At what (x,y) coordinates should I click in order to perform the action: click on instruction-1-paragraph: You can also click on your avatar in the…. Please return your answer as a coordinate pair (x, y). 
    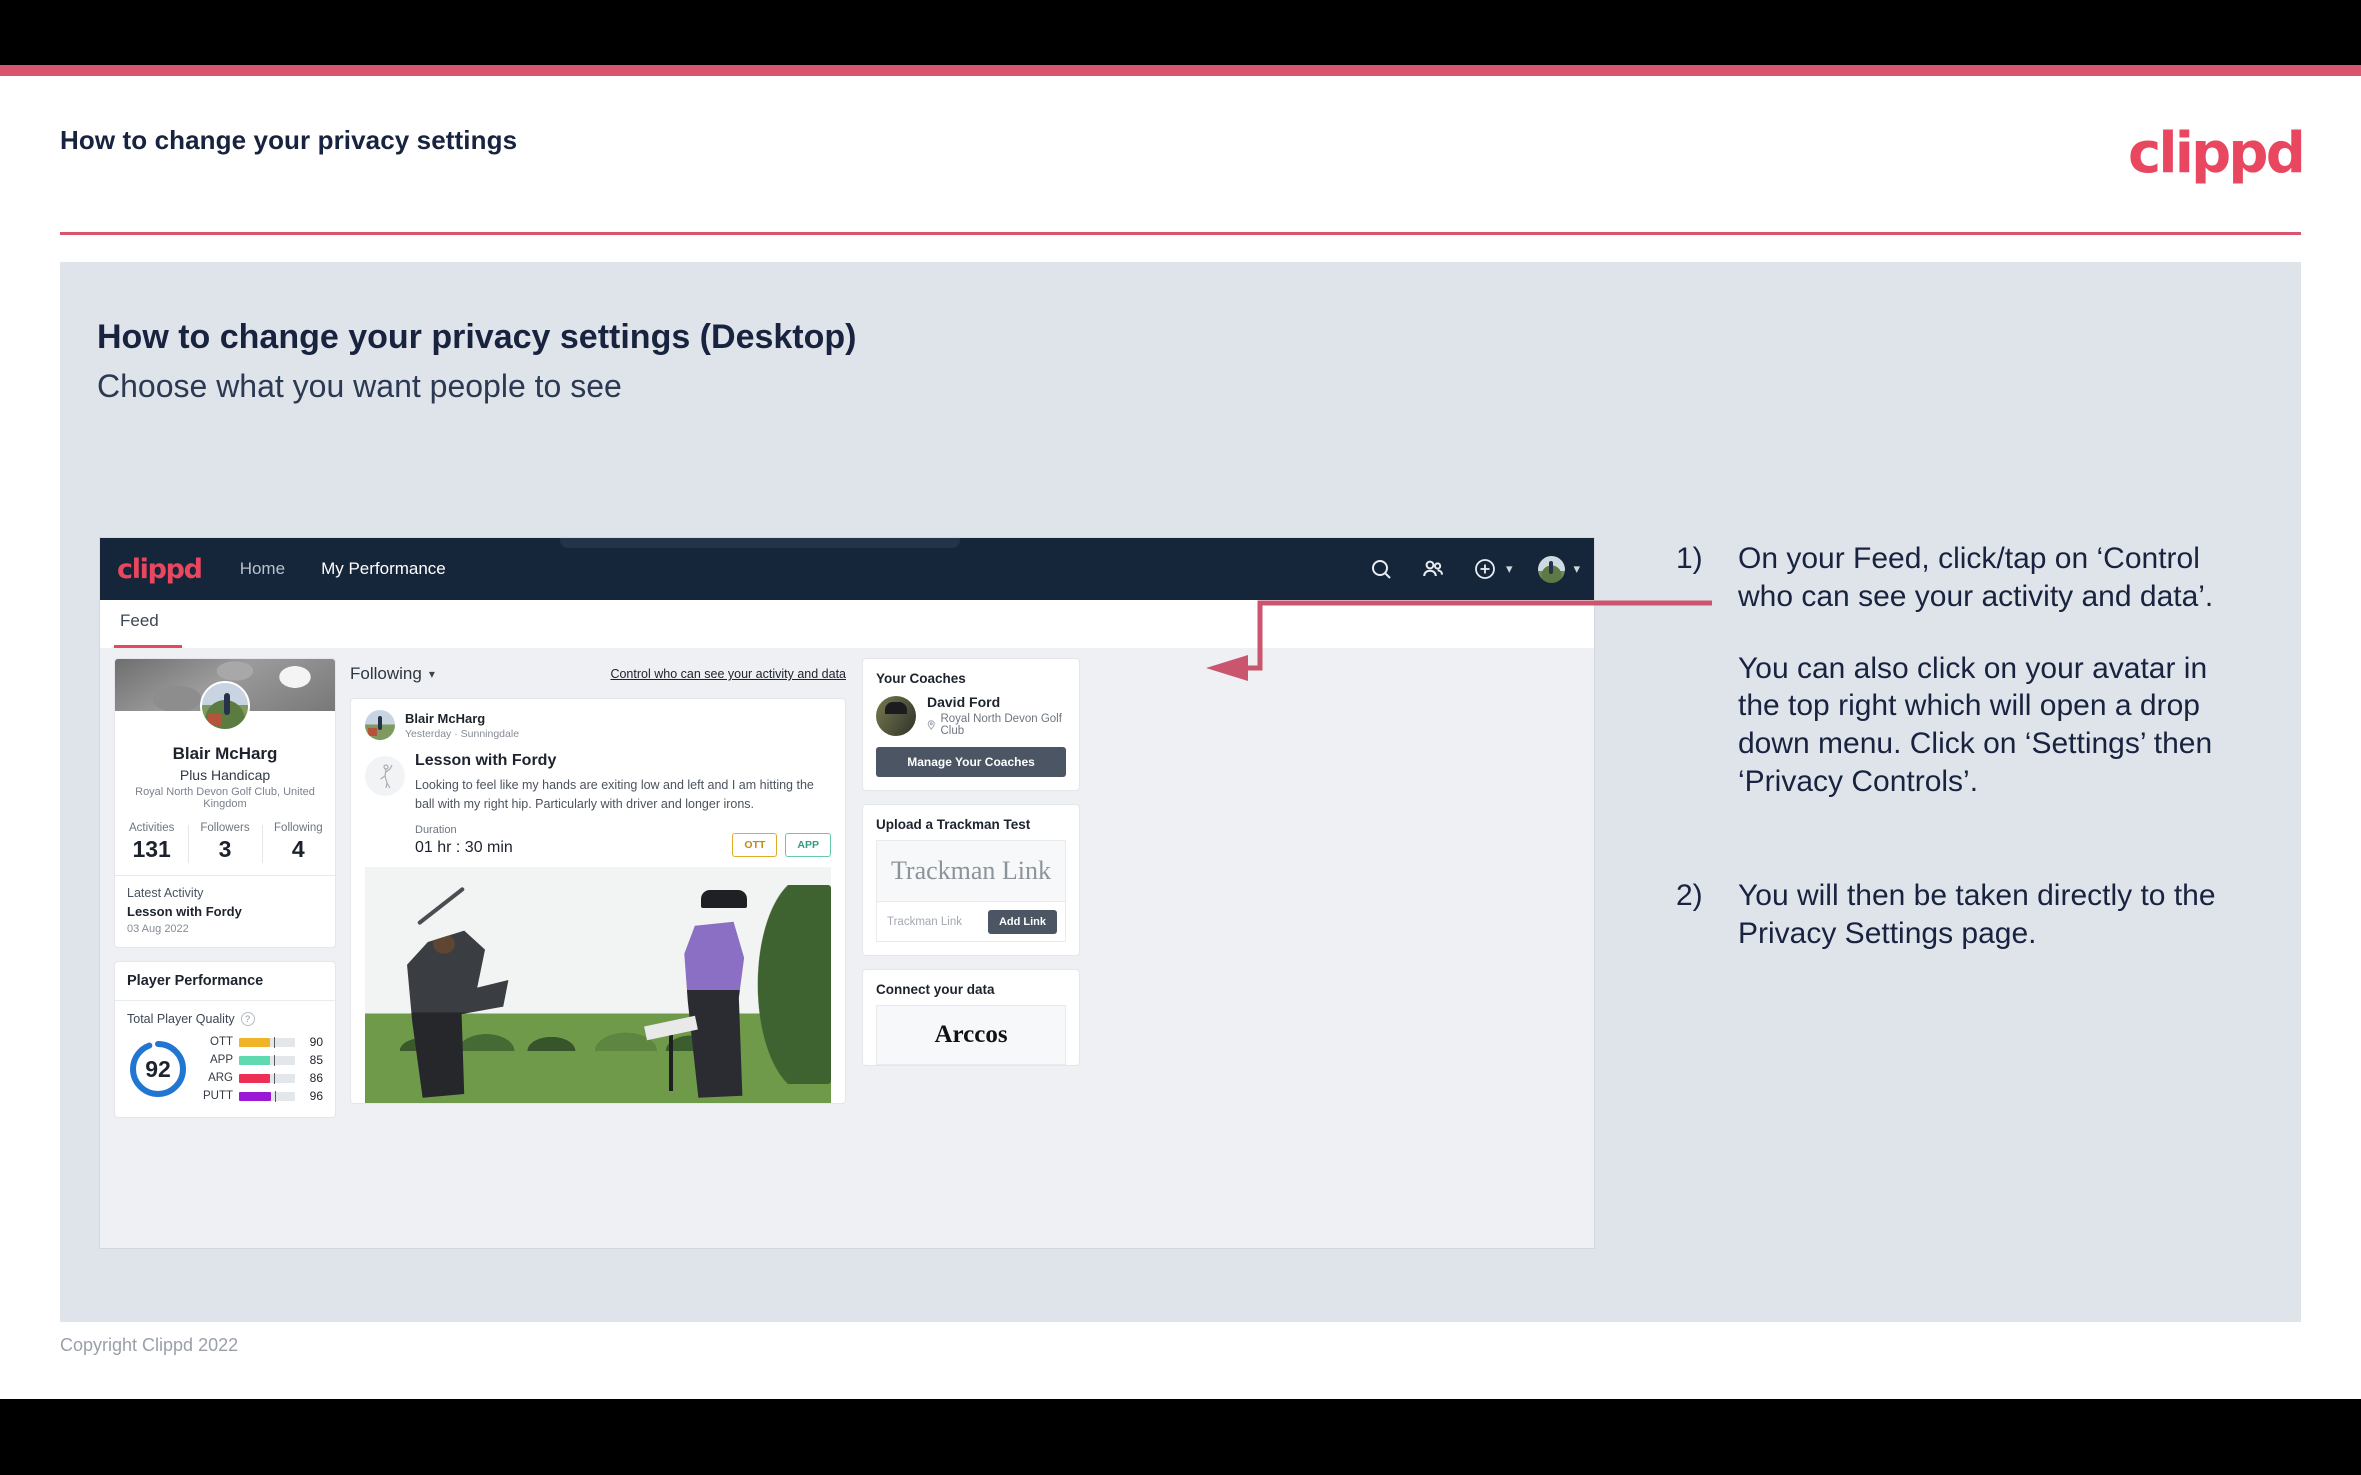
    Looking at the image, I should click on (1975, 724).